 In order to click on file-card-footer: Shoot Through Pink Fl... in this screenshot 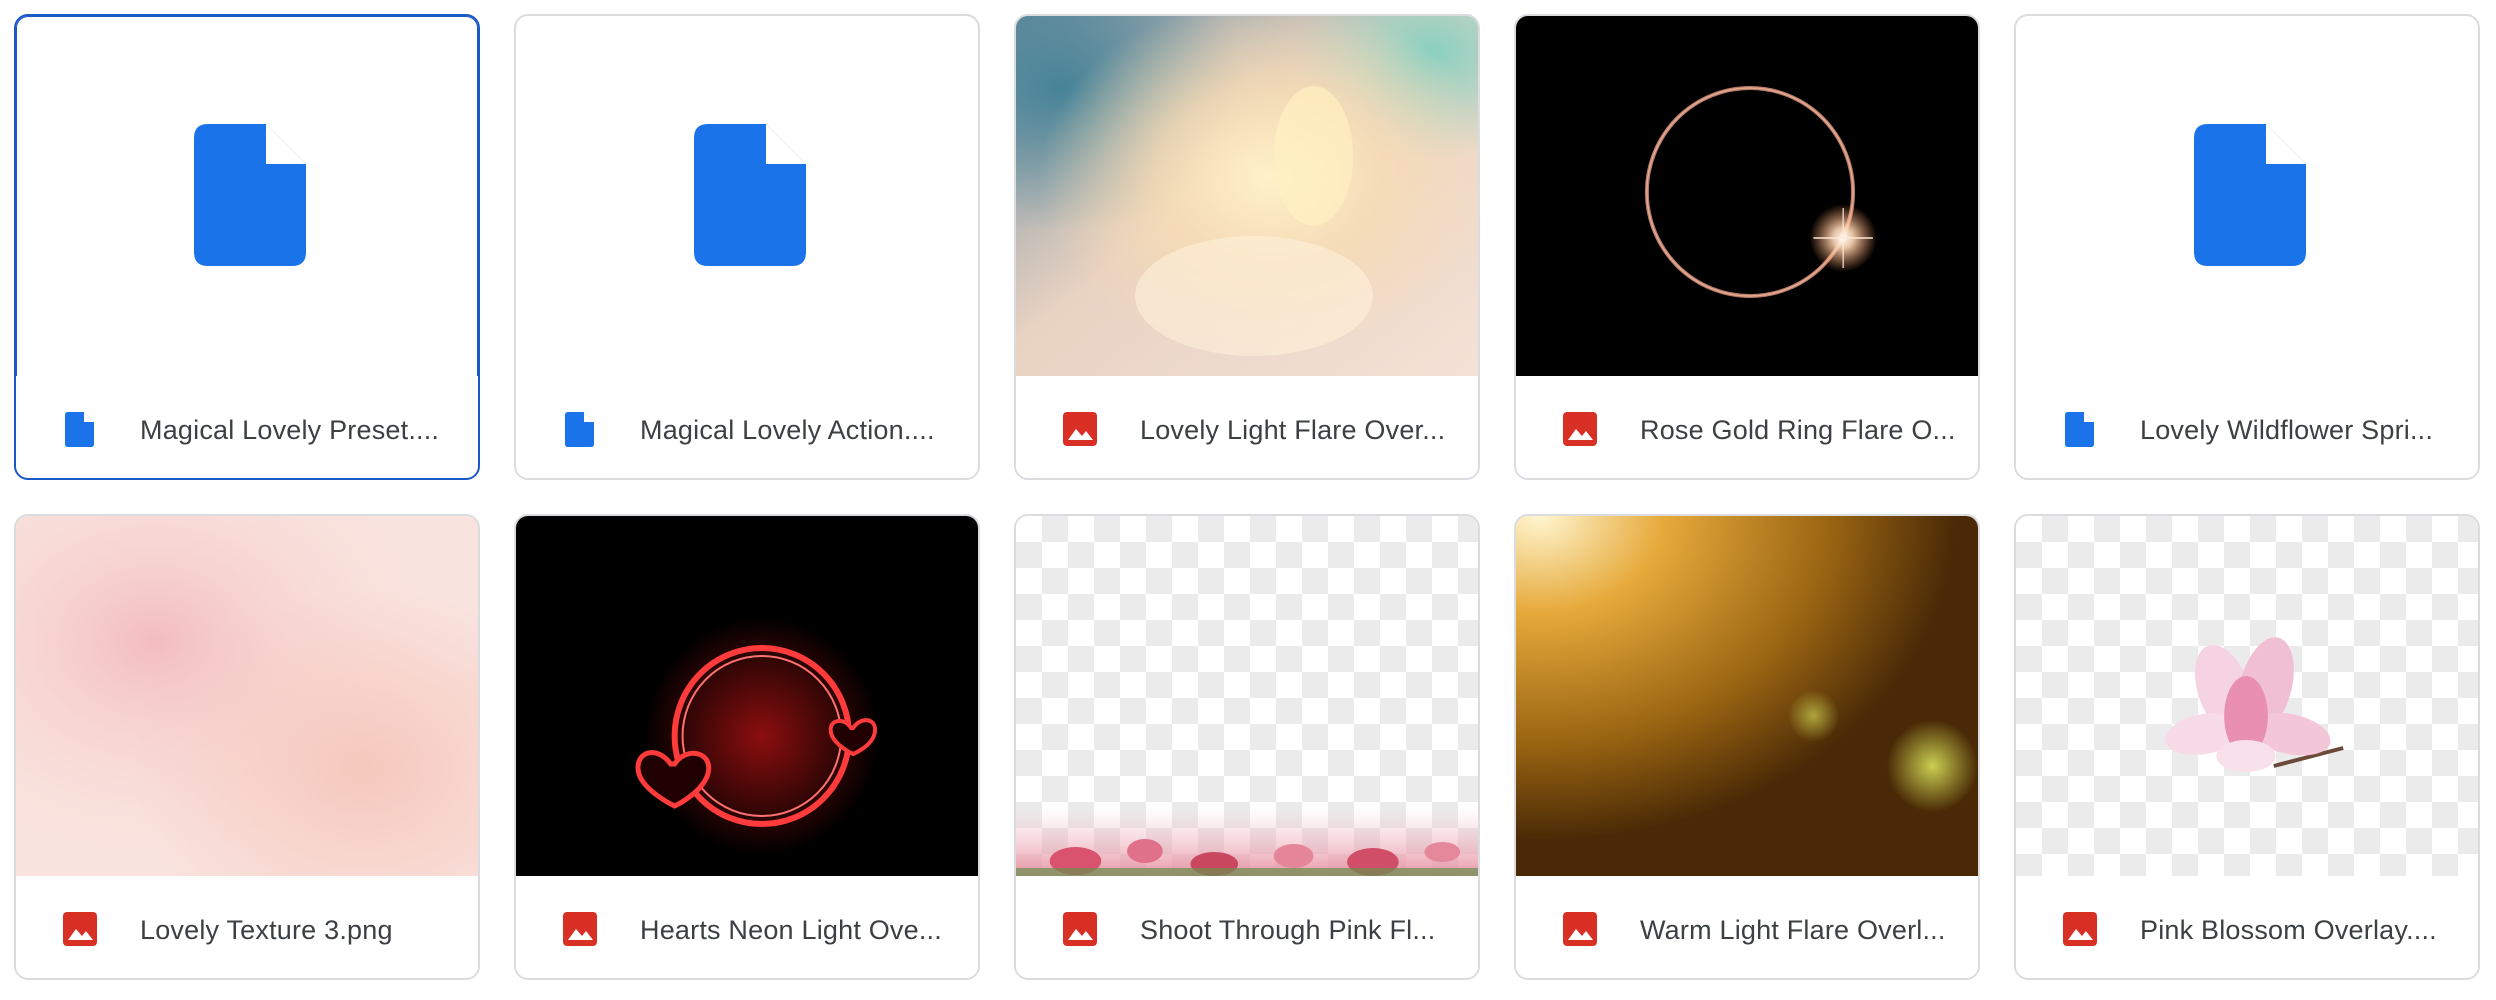, I will do `click(1247, 927)`.